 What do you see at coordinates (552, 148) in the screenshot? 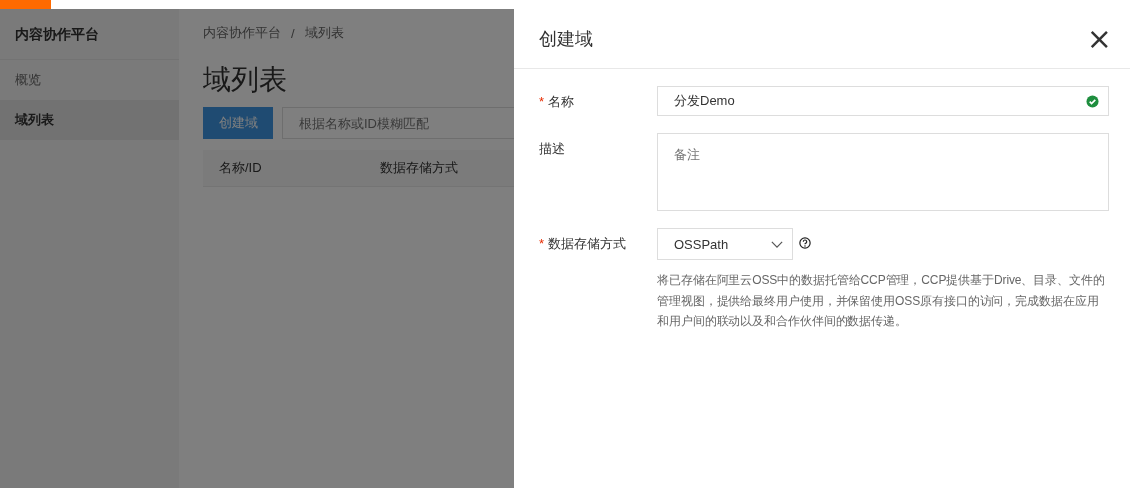
I see `field-label: 描述` at bounding box center [552, 148].